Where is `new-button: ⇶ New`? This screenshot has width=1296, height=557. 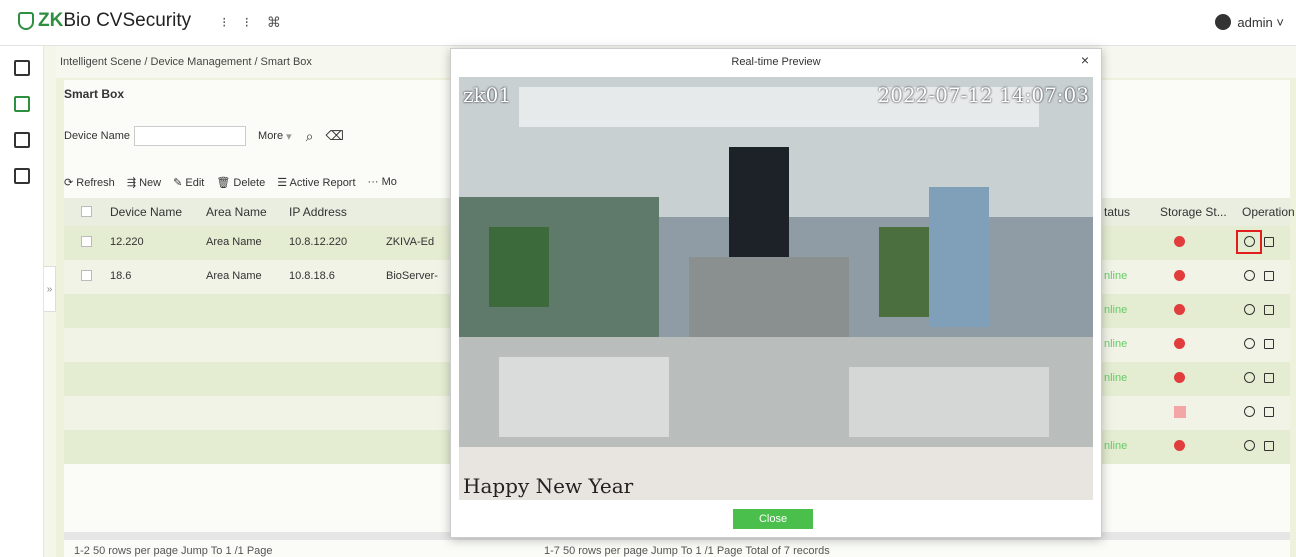 new-button: ⇶ New is located at coordinates (144, 182).